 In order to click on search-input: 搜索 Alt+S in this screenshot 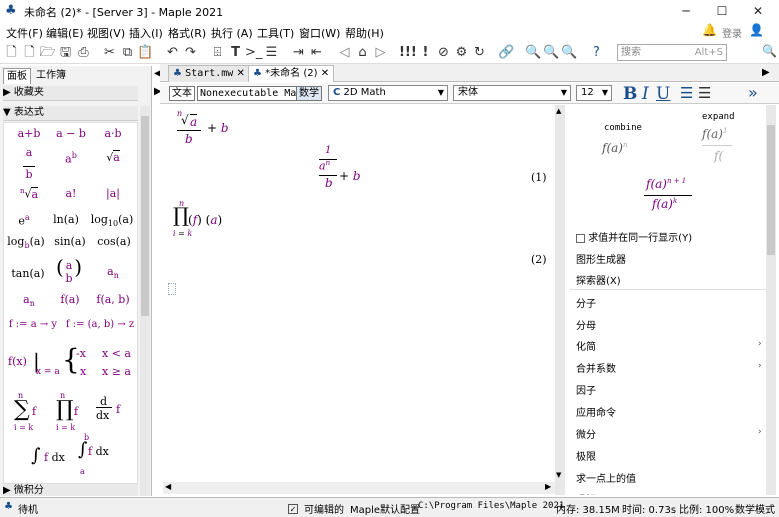, I will do `click(672, 52)`.